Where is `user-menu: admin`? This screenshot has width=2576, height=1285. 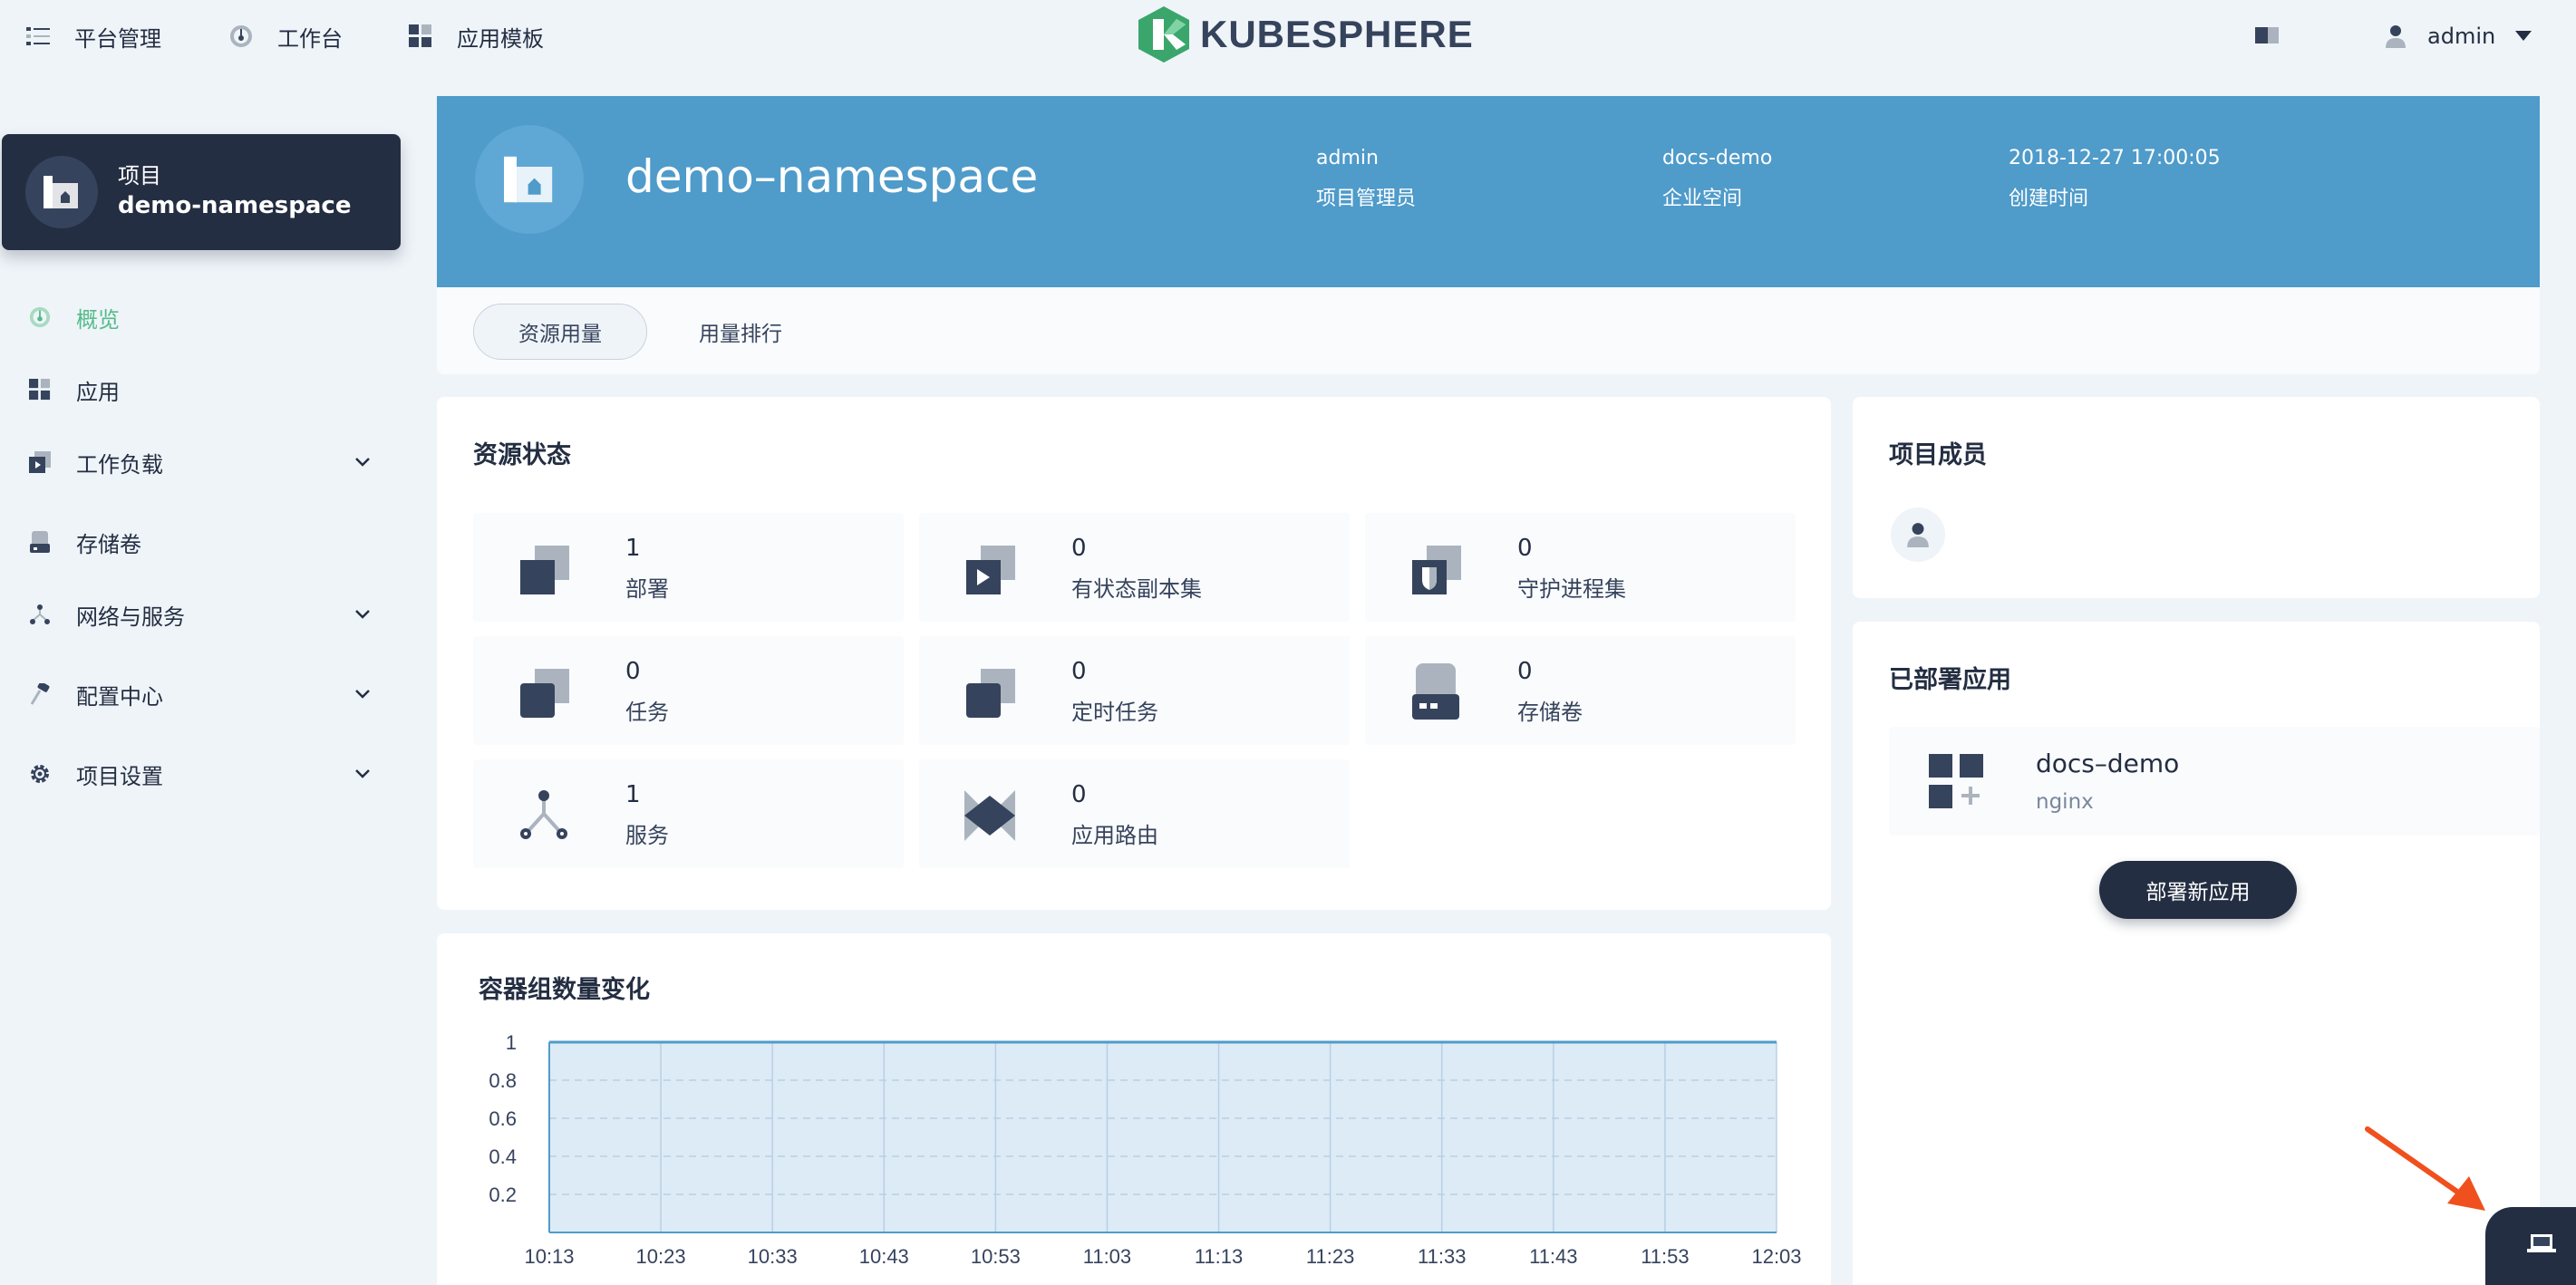 user-menu: admin is located at coordinates (2459, 36).